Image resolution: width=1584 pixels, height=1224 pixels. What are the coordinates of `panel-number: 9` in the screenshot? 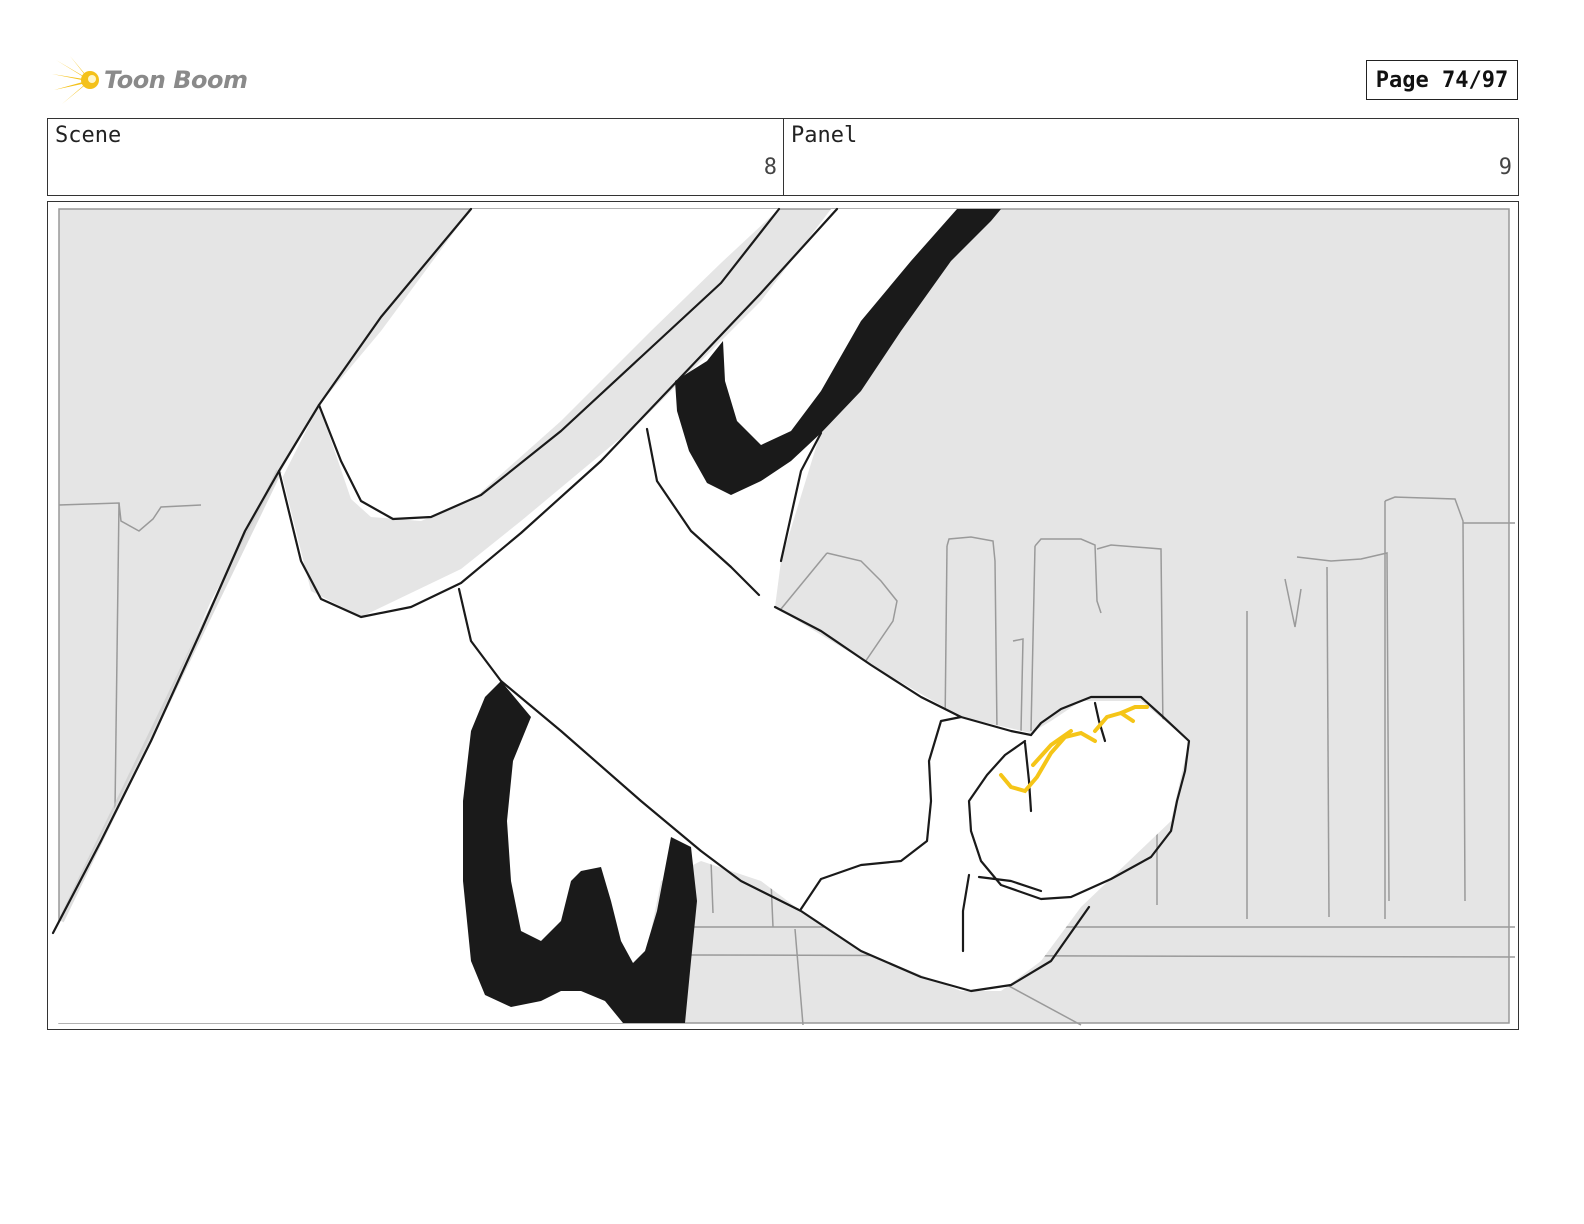 It's located at (1505, 167).